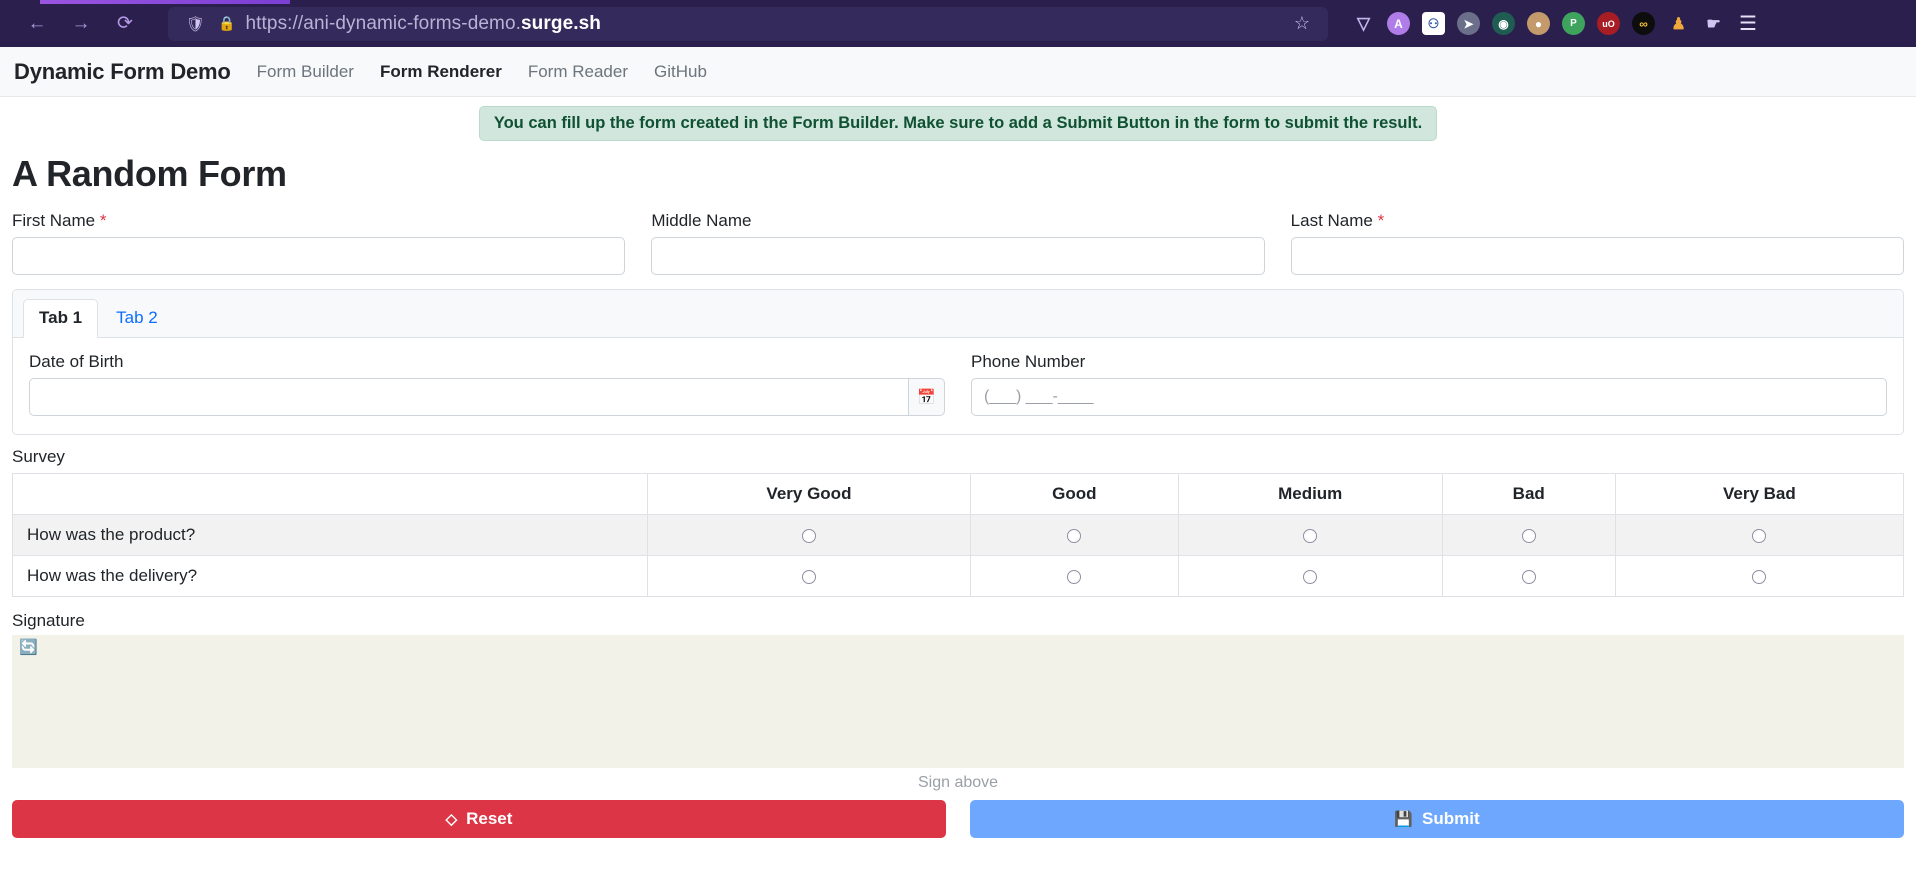 Image resolution: width=1916 pixels, height=884 pixels. I want to click on radio-product-medium, so click(1310, 535).